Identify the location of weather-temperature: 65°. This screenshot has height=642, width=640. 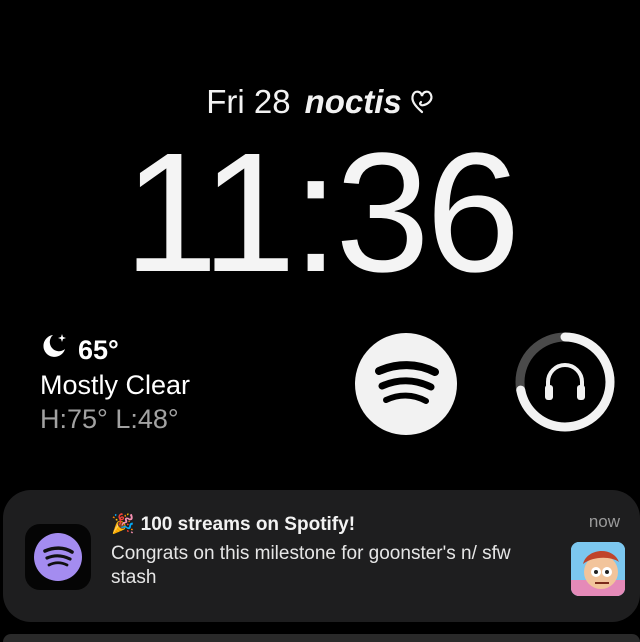
(98, 350).